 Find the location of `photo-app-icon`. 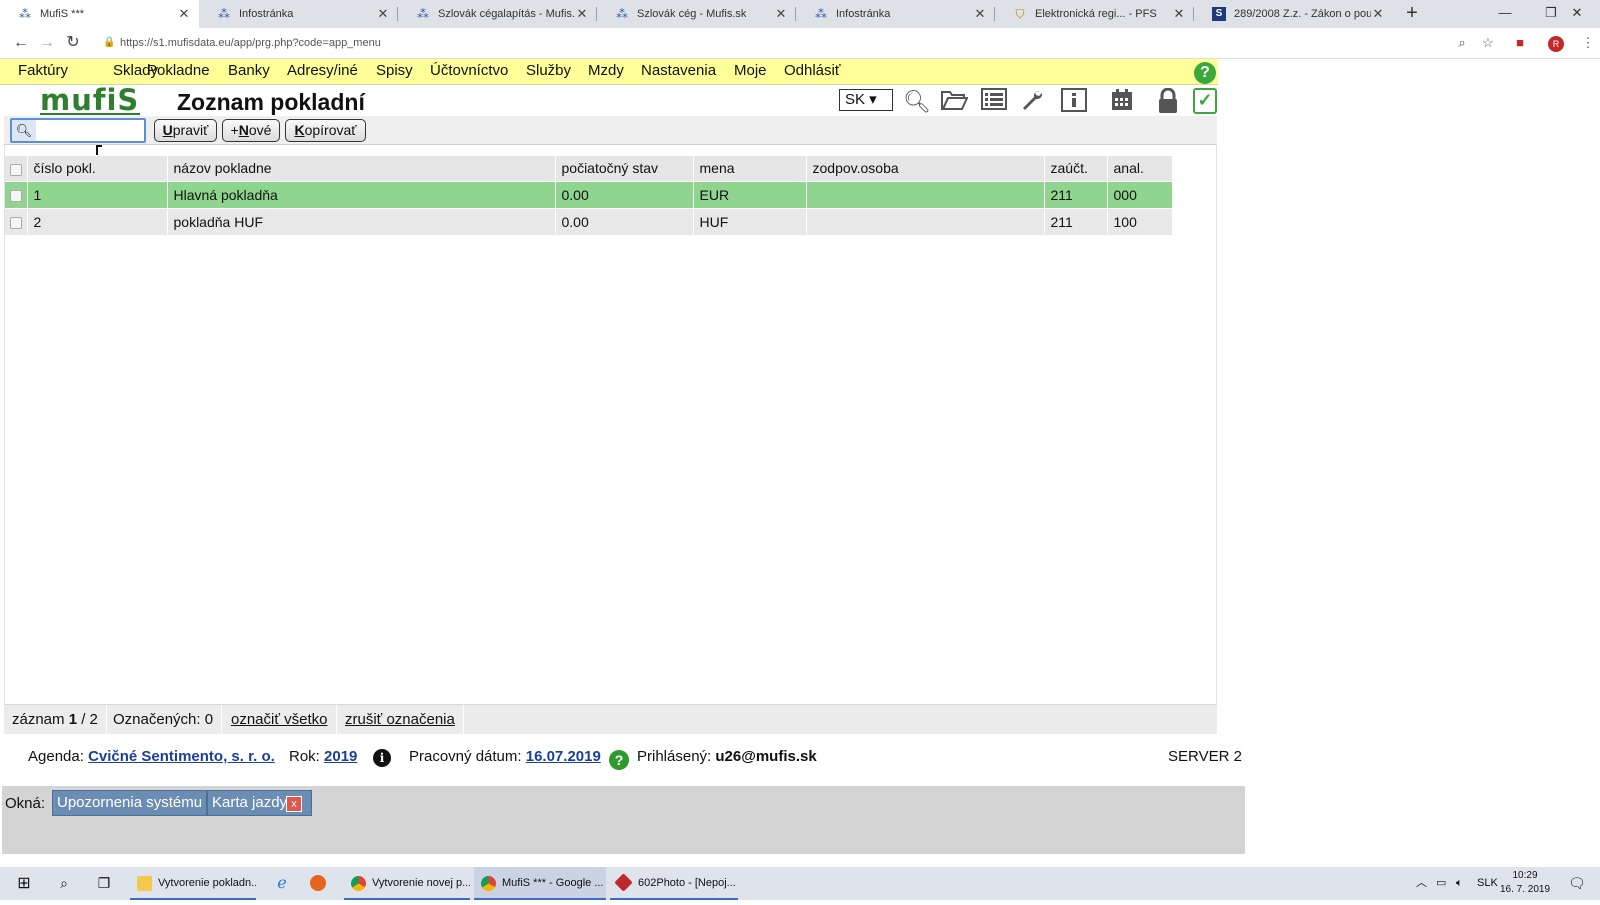

photo-app-icon is located at coordinates (623, 882).